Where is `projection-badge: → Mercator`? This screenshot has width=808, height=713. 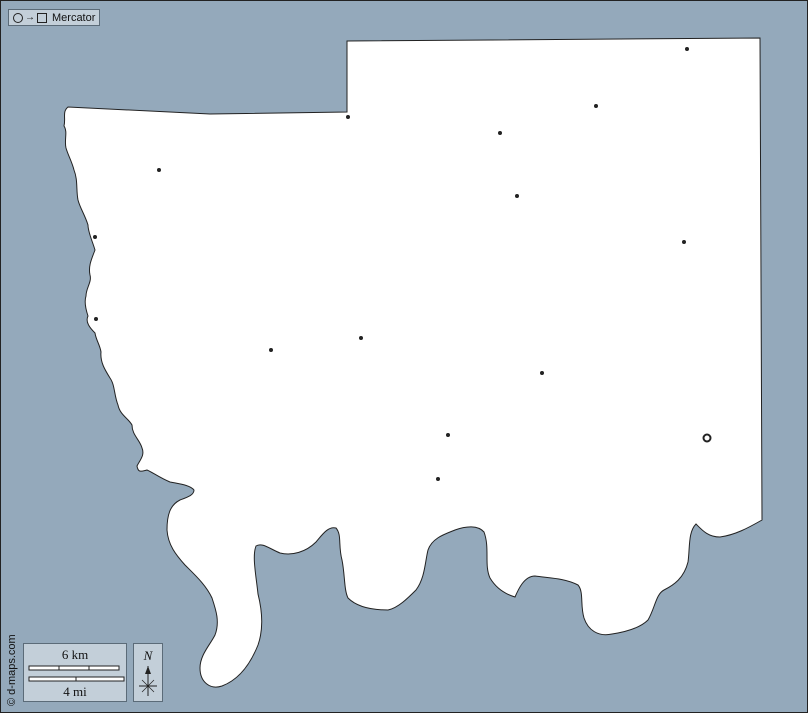
projection-badge: → Mercator is located at coordinates (54, 17).